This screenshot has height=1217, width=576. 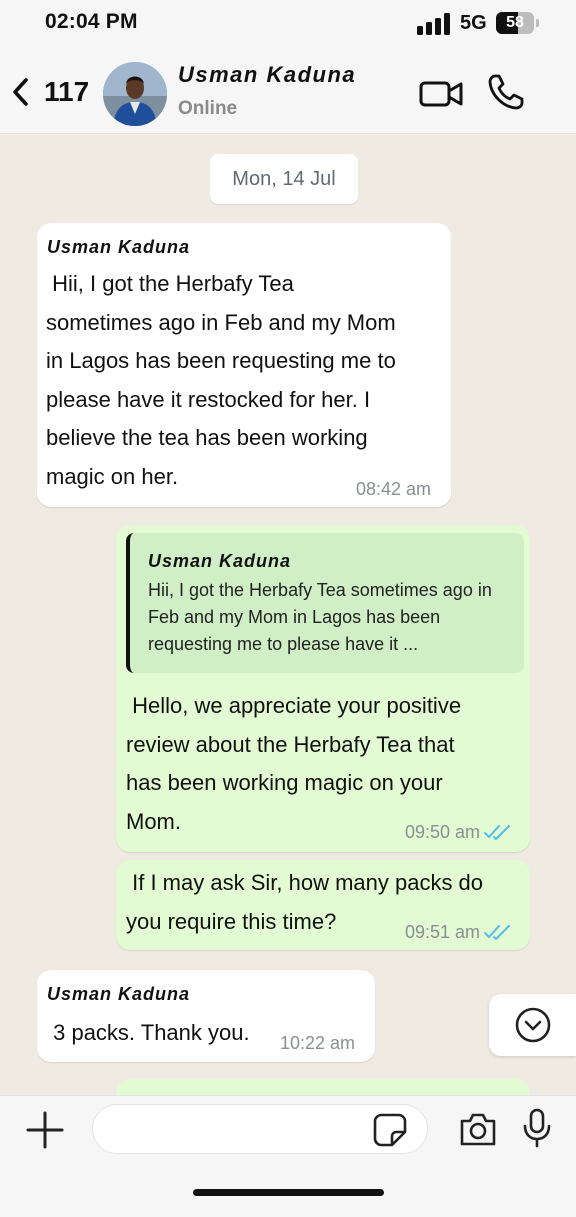 What do you see at coordinates (207, 437) in the screenshot?
I see `message-line: believe the tea has been working` at bounding box center [207, 437].